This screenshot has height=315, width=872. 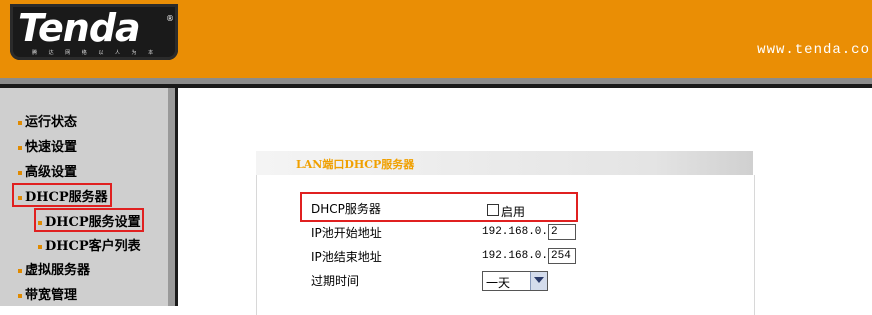 What do you see at coordinates (51, 147) in the screenshot?
I see `sidebar-item-label: 快速设置` at bounding box center [51, 147].